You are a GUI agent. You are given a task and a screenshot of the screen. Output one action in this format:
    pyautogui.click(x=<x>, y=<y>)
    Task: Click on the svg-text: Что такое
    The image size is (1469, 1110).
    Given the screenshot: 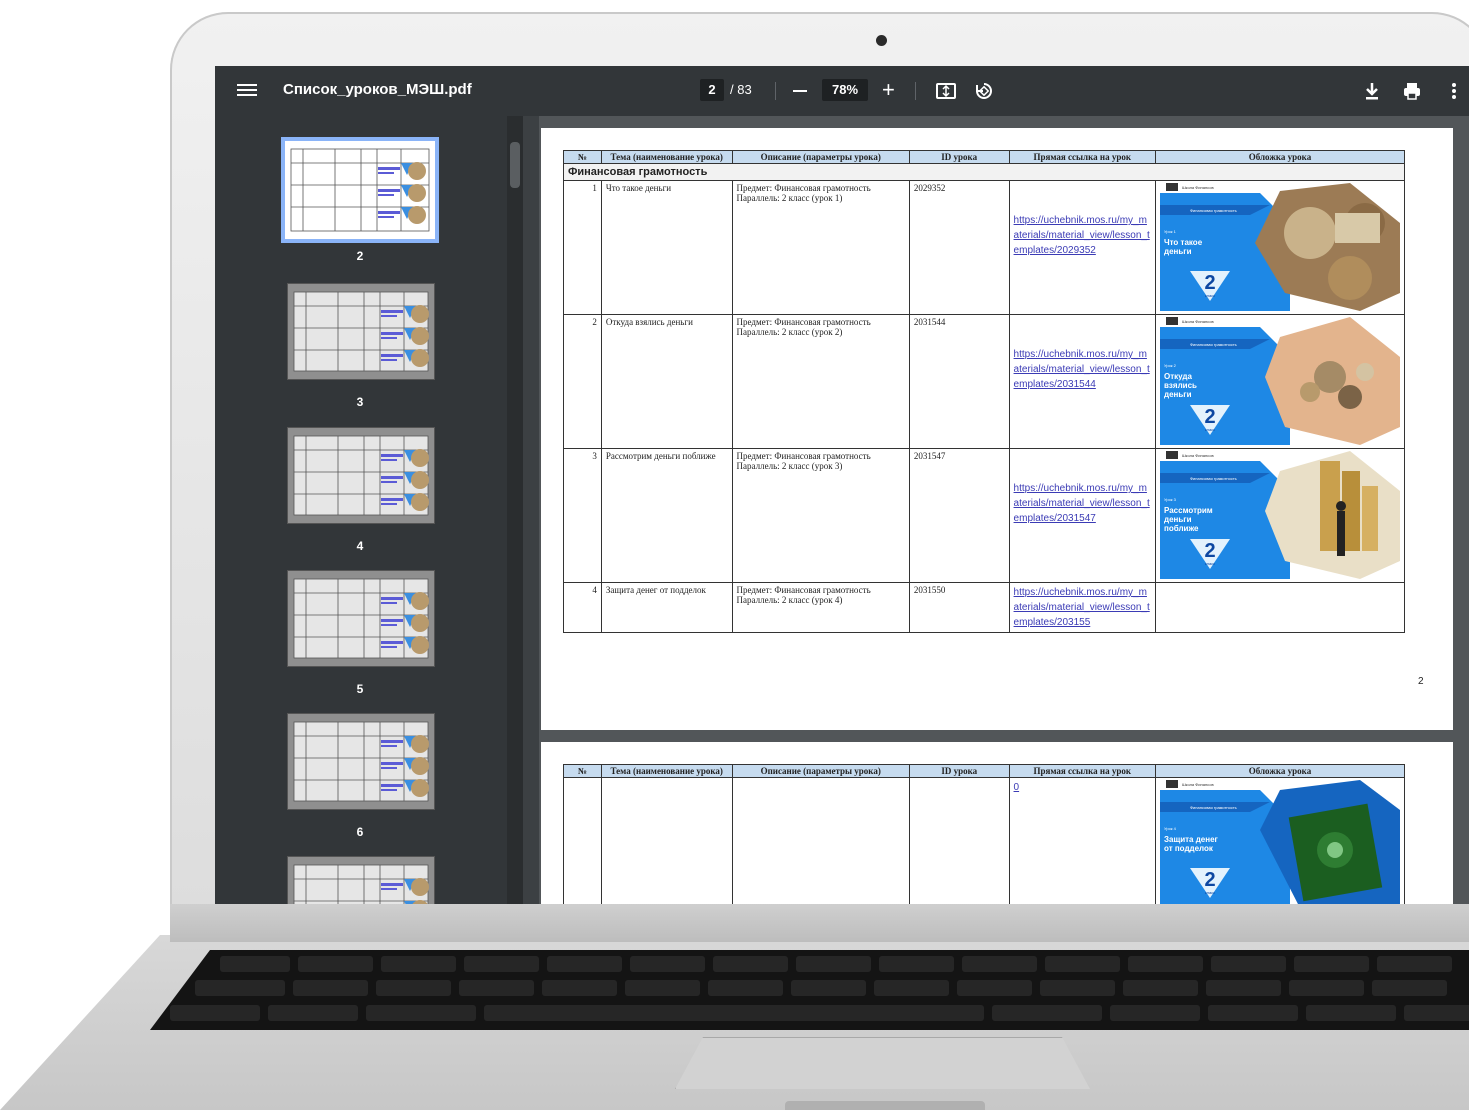 What is the action you would take?
    pyautogui.click(x=1183, y=242)
    